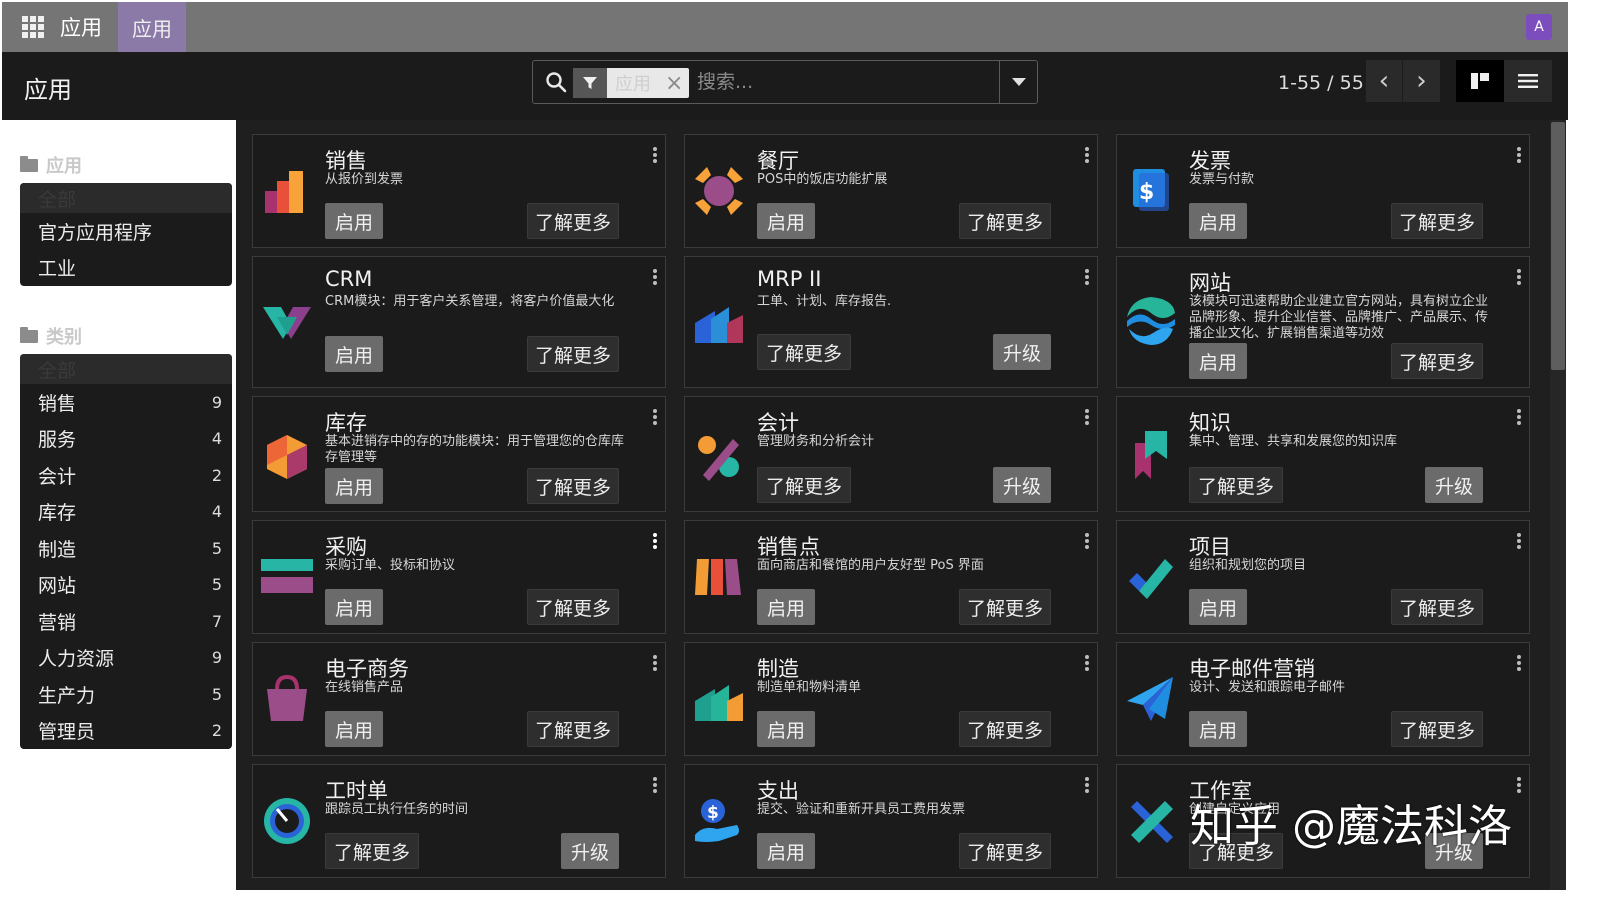 The image size is (1604, 904). What do you see at coordinates (891, 322) in the screenshot?
I see `app-card-mrp: MRP II 工单、计划、库存报告. 了解更多 升级` at bounding box center [891, 322].